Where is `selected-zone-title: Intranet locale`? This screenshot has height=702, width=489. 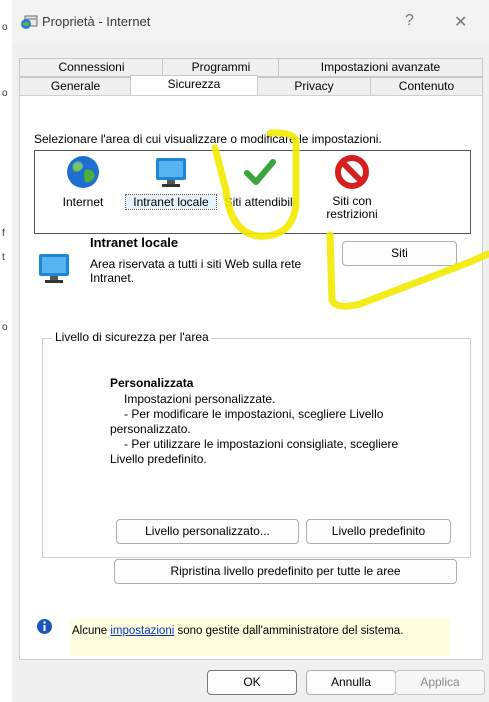 selected-zone-title: Intranet locale is located at coordinates (134, 242).